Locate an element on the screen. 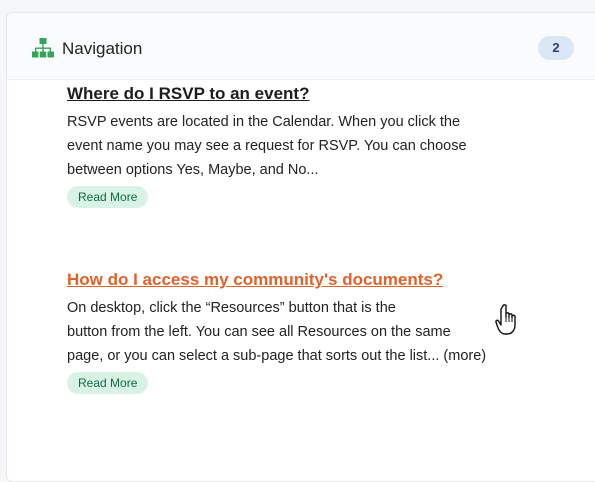  sitemap-icon is located at coordinates (43, 48).